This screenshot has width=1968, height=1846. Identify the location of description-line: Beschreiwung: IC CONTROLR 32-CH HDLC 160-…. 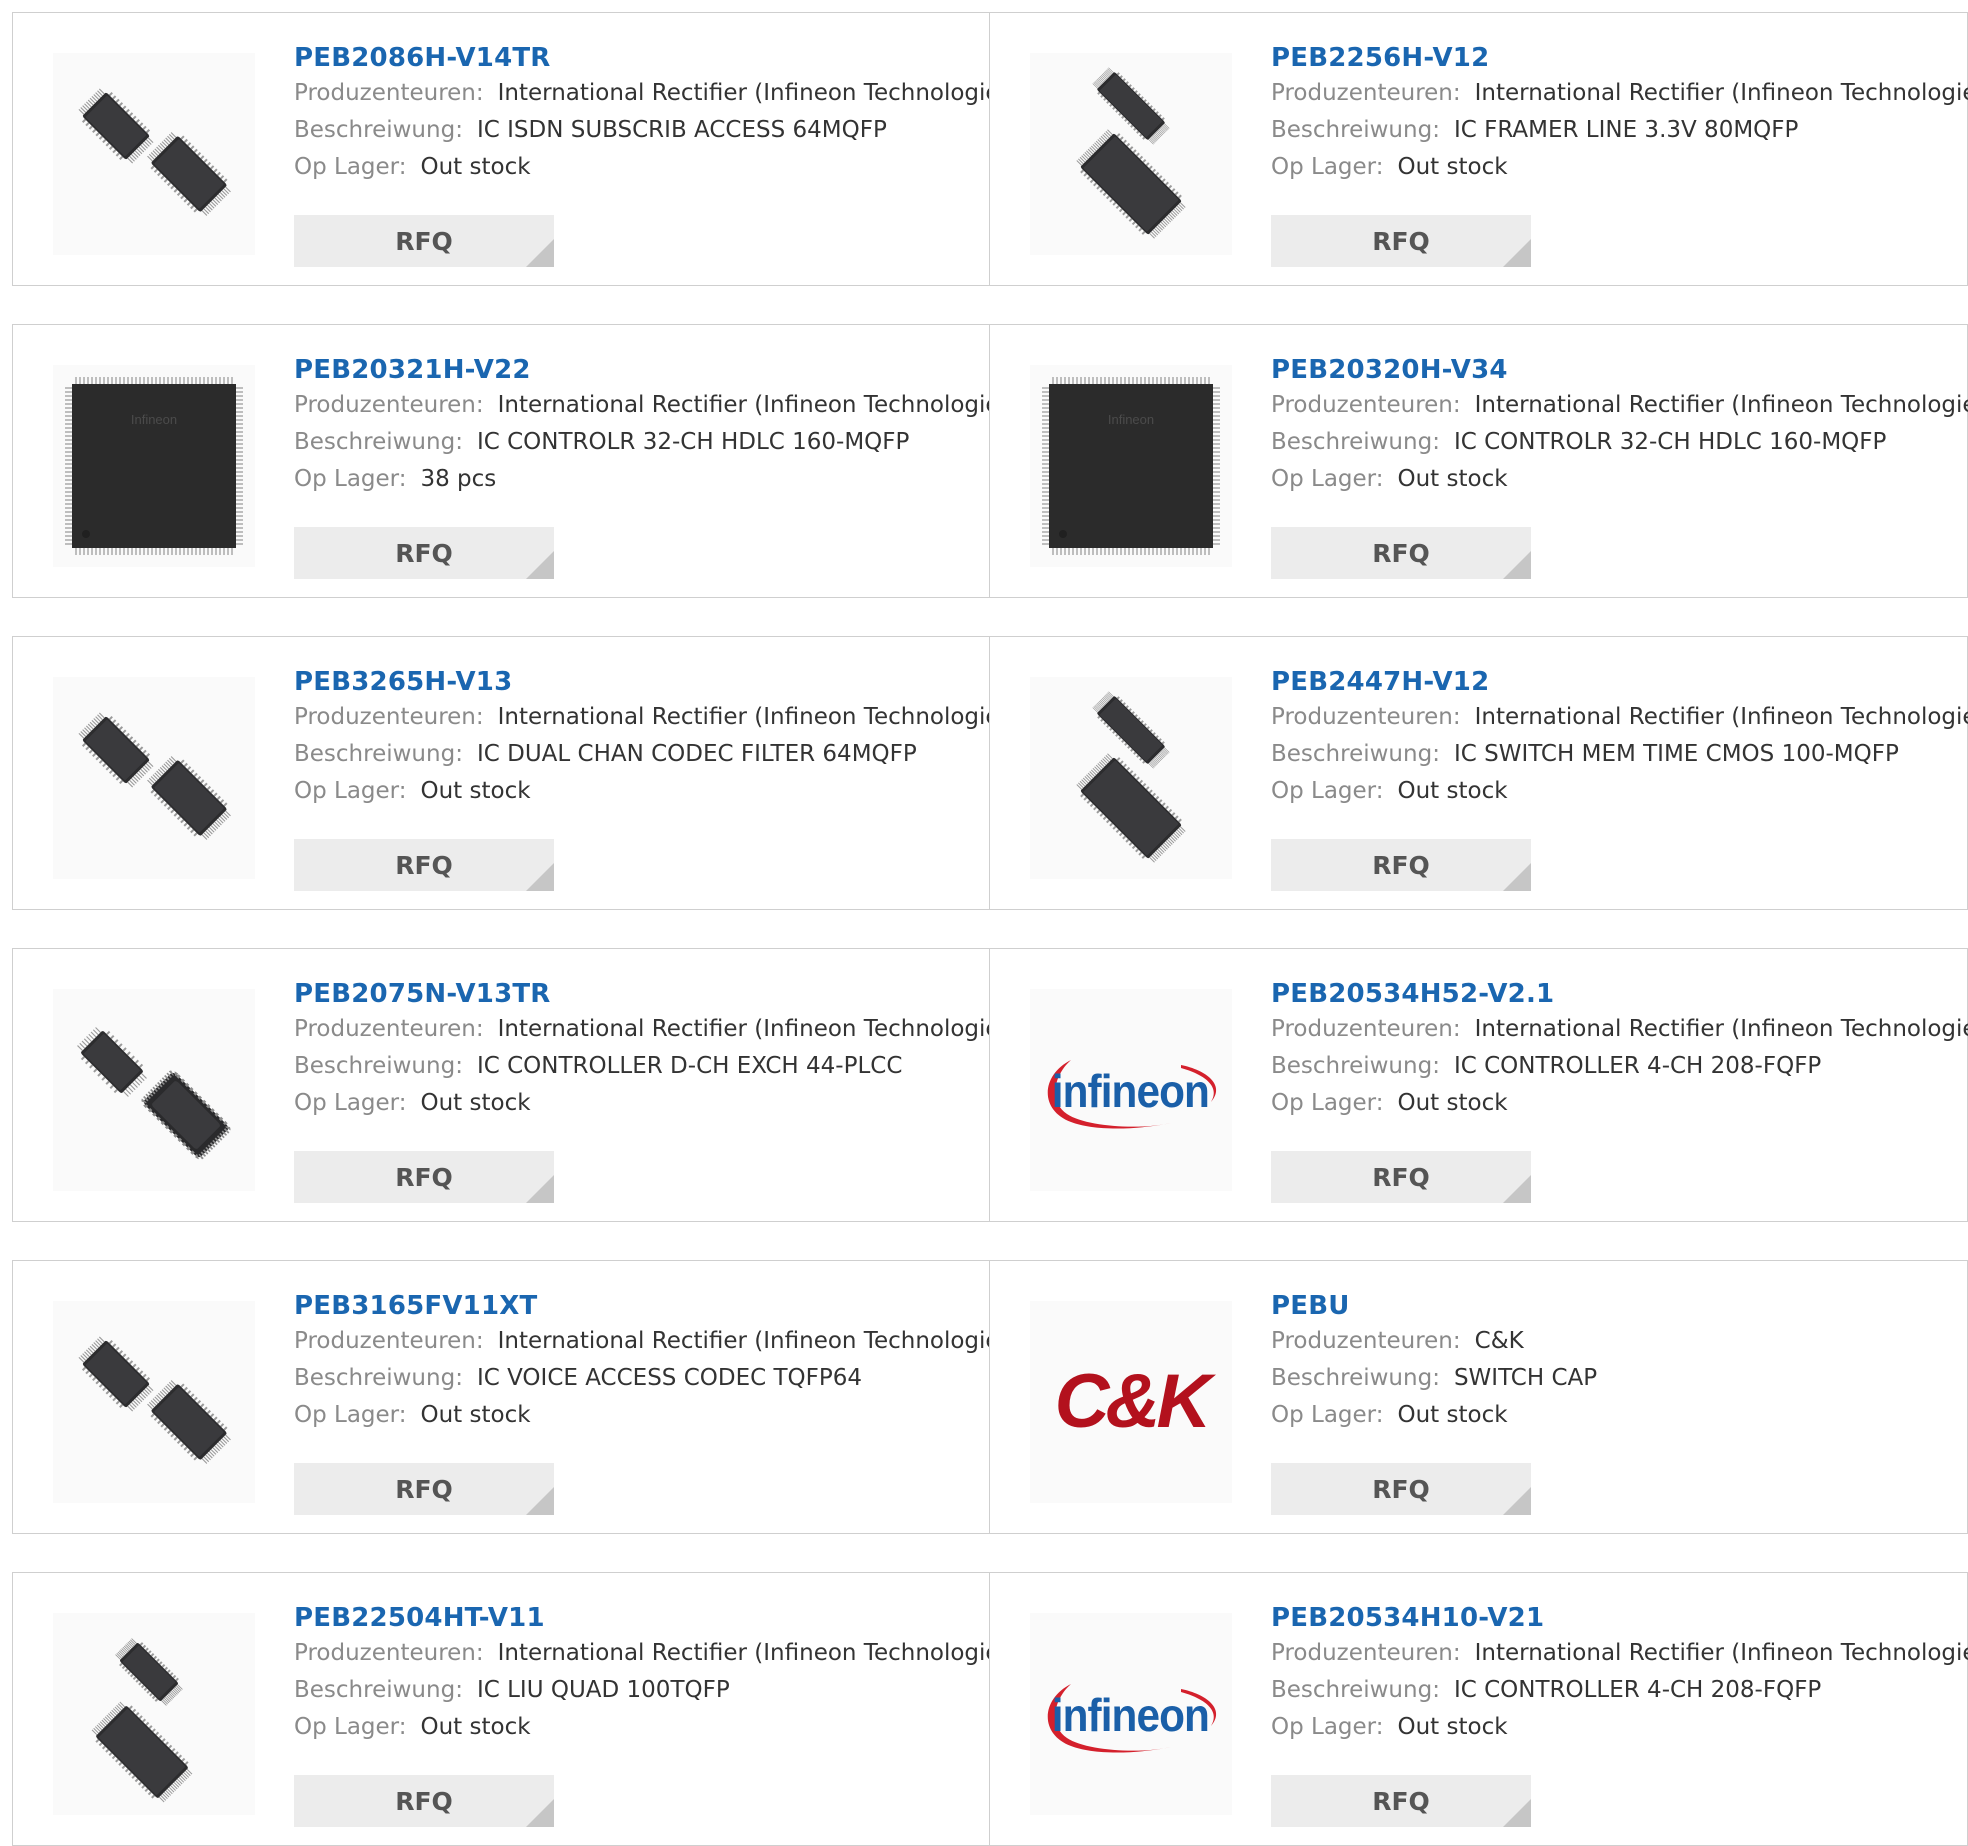
(1614, 442).